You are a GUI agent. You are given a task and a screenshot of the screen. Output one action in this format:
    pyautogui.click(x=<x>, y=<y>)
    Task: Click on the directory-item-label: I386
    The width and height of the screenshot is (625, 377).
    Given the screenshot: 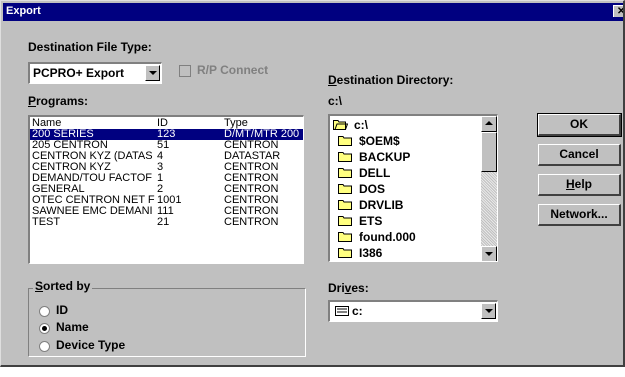 What is the action you would take?
    pyautogui.click(x=371, y=253)
    